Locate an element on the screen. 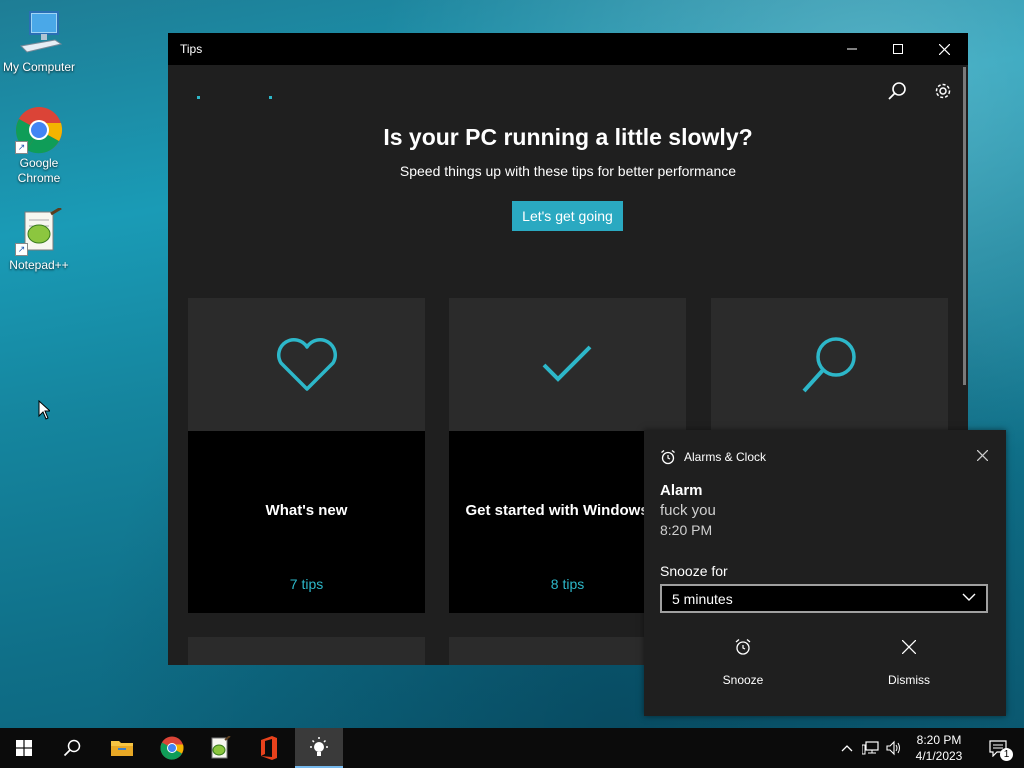  file-explorer-icon is located at coordinates (122, 748).